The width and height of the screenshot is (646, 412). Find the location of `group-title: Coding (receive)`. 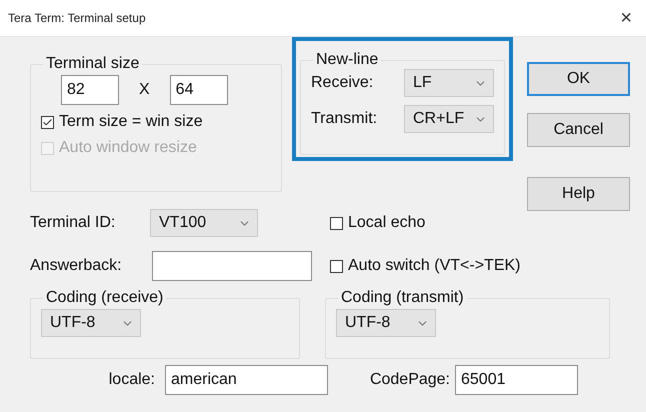

group-title: Coding (receive) is located at coordinates (104, 298).